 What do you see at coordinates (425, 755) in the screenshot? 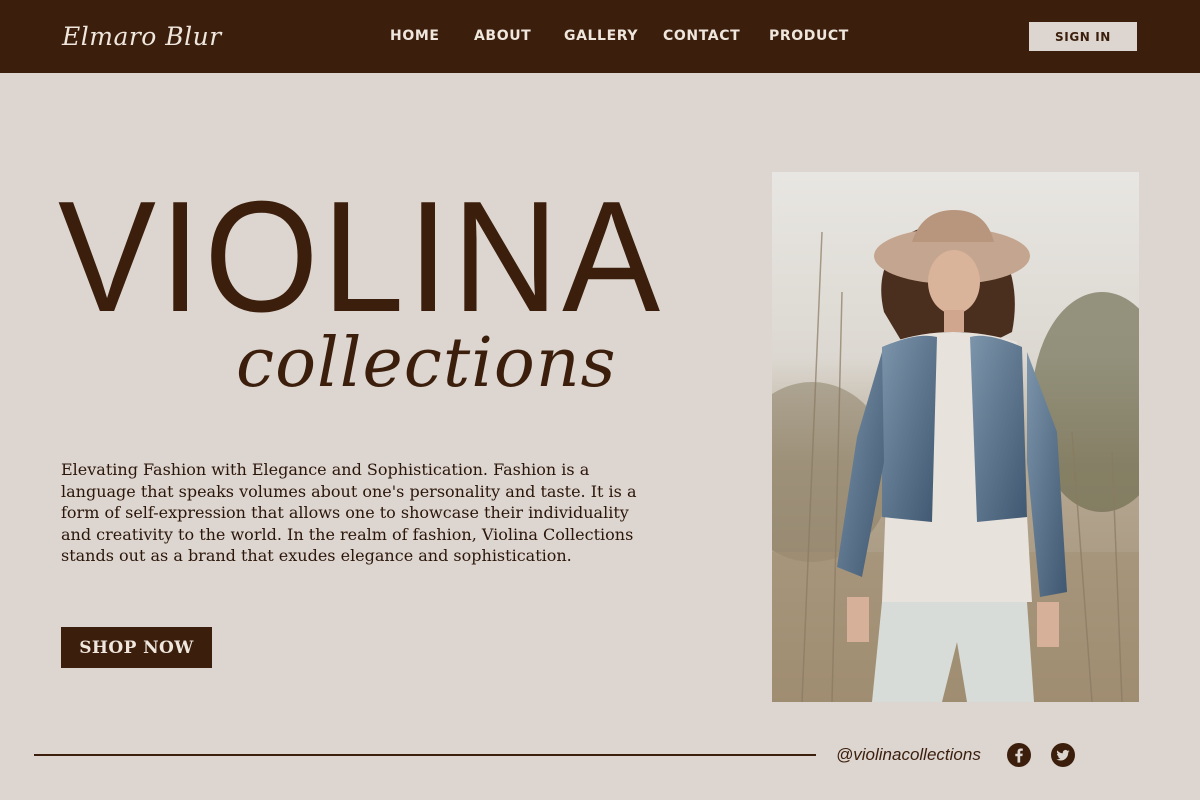
I see `footer-divider` at bounding box center [425, 755].